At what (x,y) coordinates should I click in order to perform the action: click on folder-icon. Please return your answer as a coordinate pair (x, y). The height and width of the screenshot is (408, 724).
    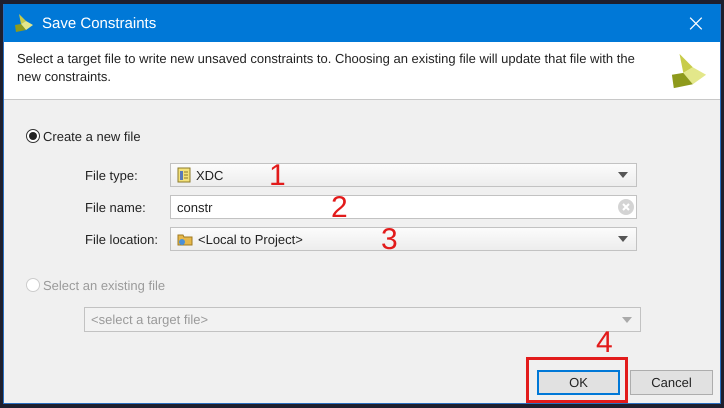
    Looking at the image, I should click on (185, 239).